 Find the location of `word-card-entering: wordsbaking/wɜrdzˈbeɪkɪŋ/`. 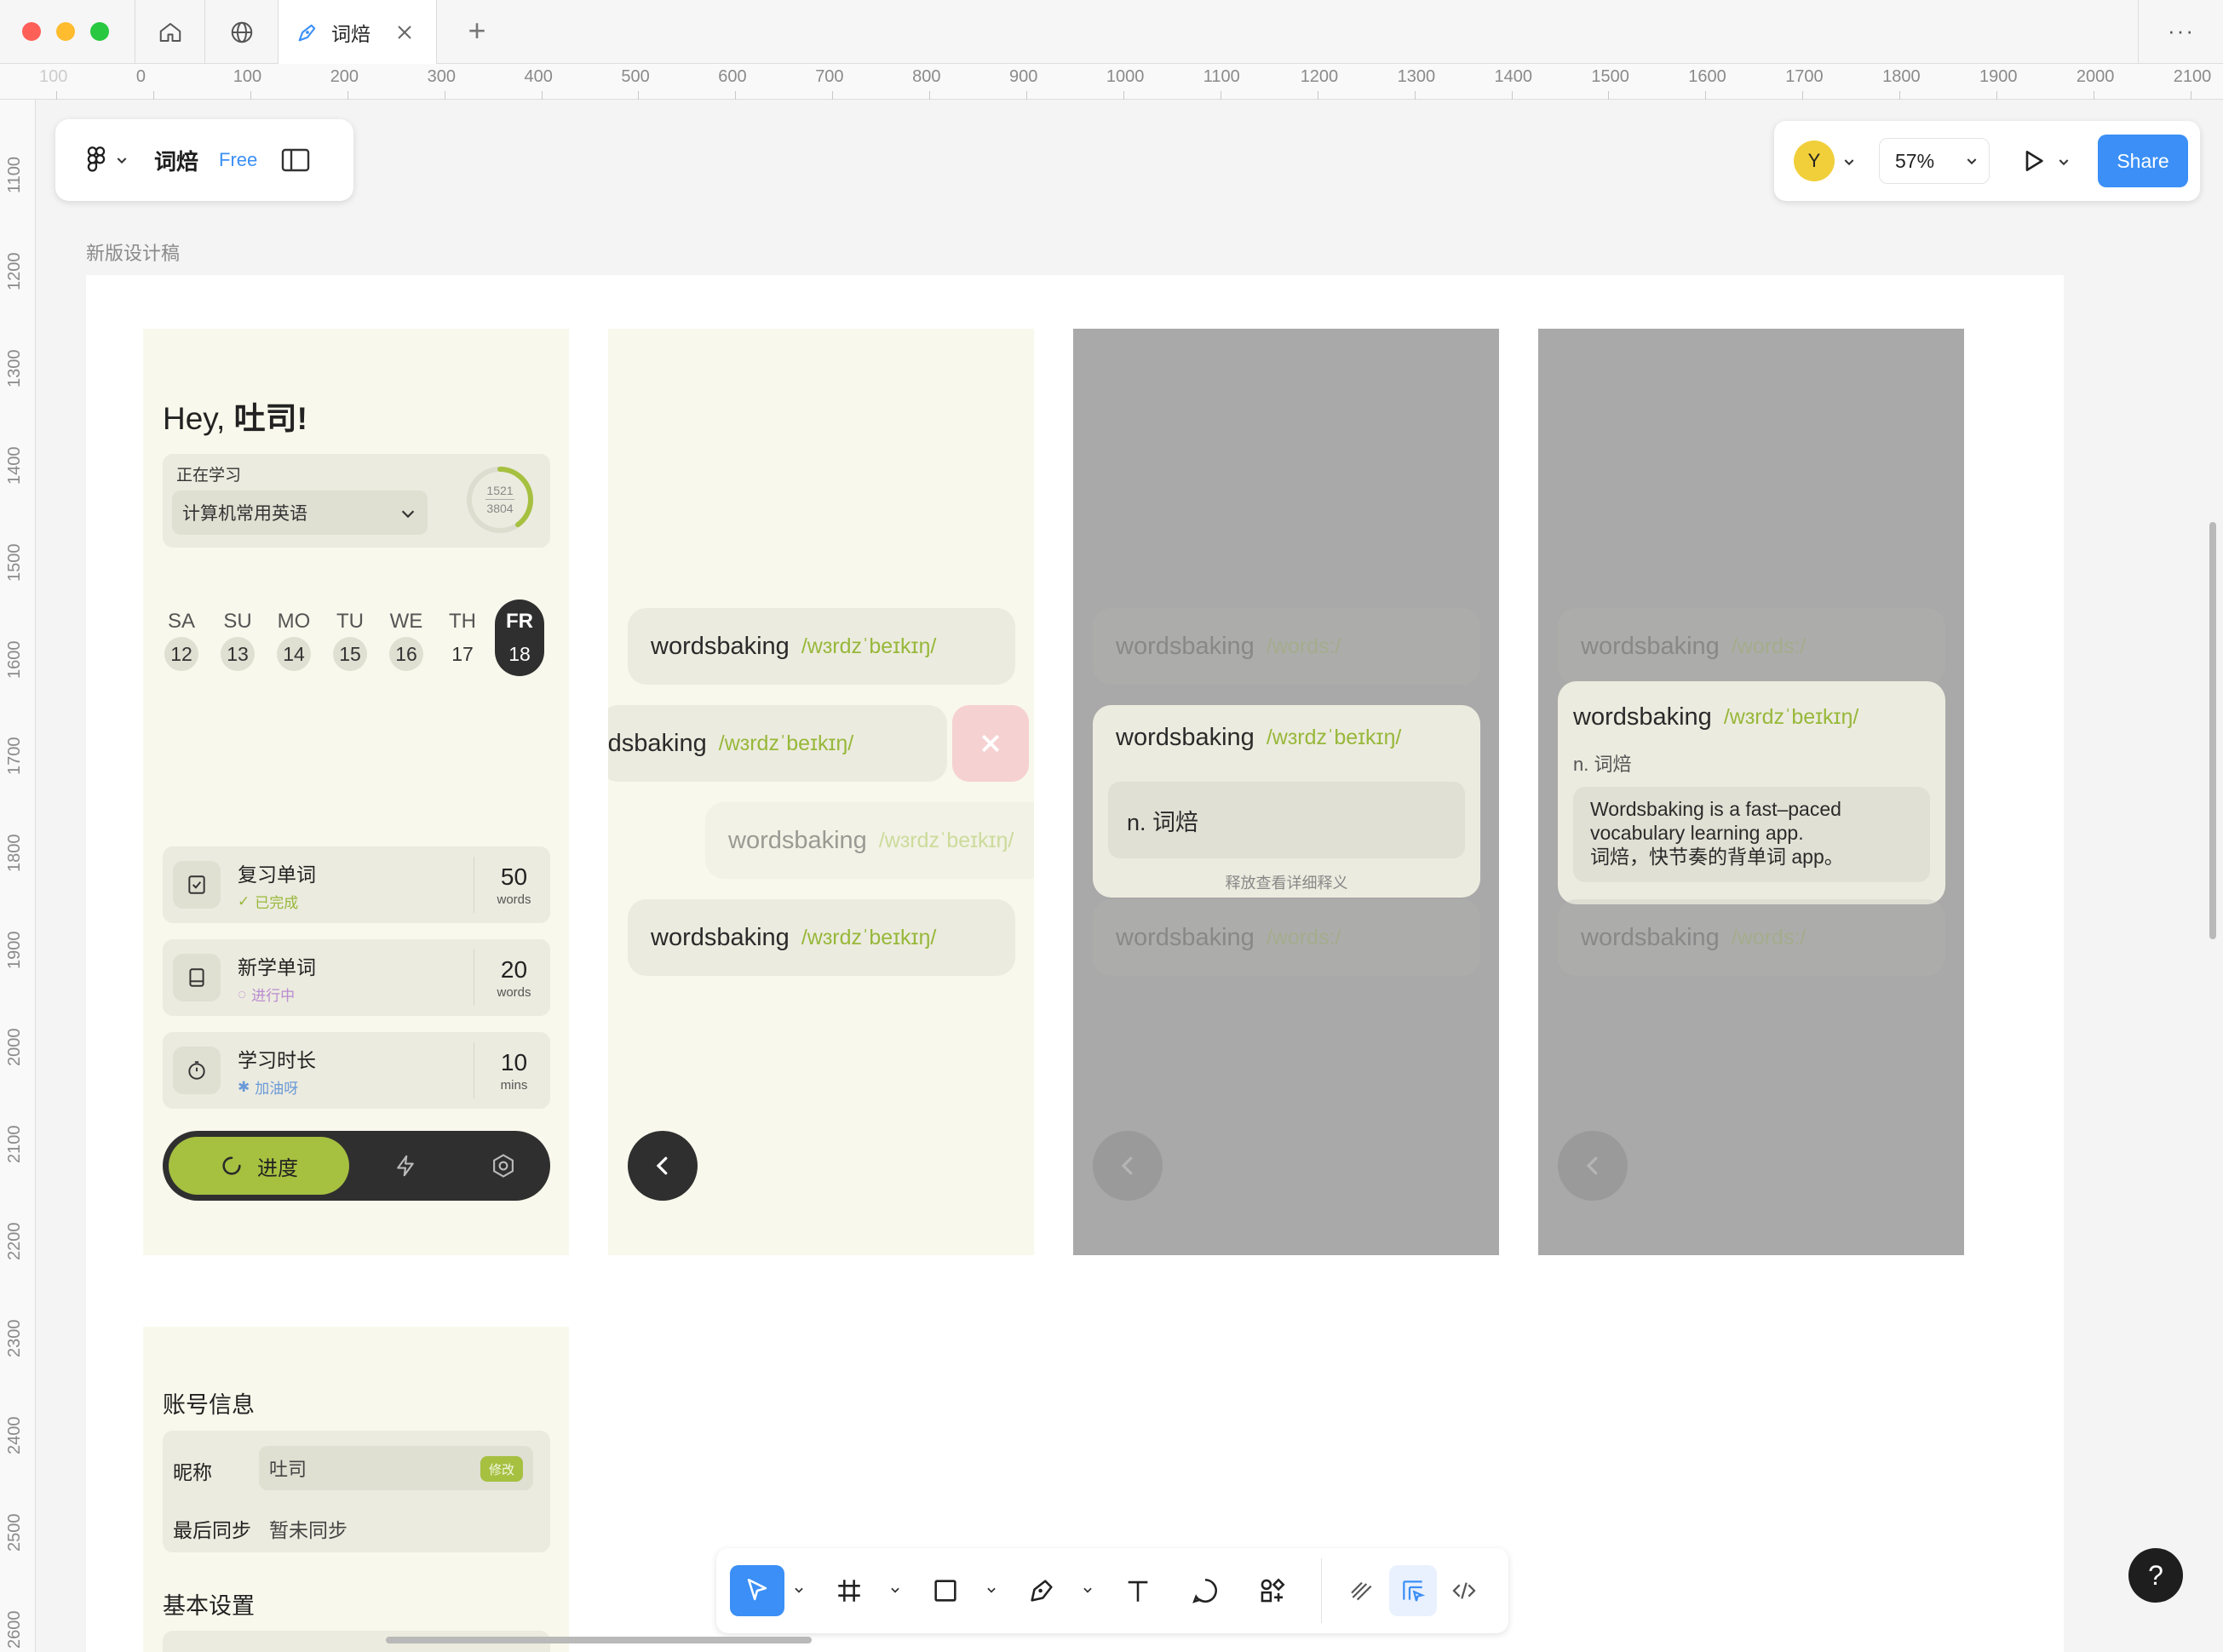

word-card-entering: wordsbaking/wɜrdzˈbeɪkɪŋ/ is located at coordinates (869, 840).